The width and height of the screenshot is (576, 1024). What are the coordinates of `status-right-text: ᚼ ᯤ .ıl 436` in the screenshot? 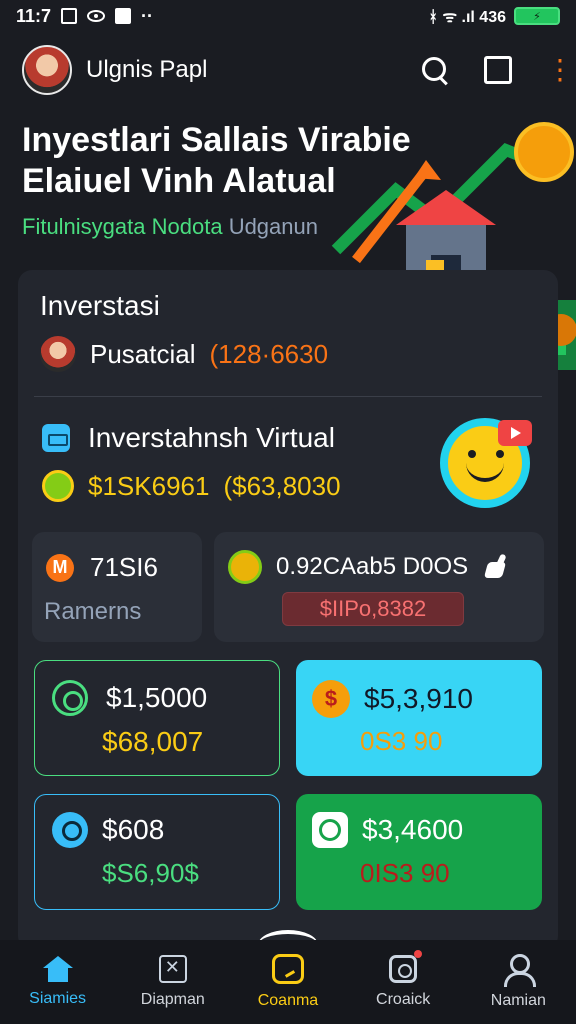 It's located at (467, 17).